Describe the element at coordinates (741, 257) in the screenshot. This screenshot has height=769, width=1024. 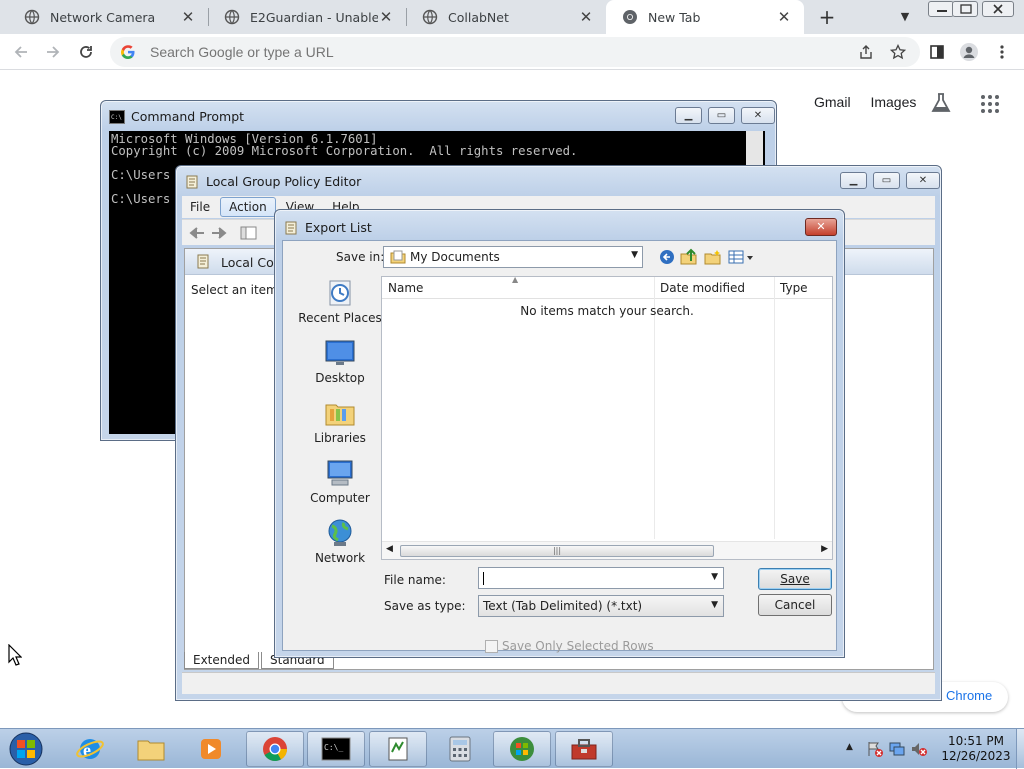
I see `view-menu-icon` at that location.